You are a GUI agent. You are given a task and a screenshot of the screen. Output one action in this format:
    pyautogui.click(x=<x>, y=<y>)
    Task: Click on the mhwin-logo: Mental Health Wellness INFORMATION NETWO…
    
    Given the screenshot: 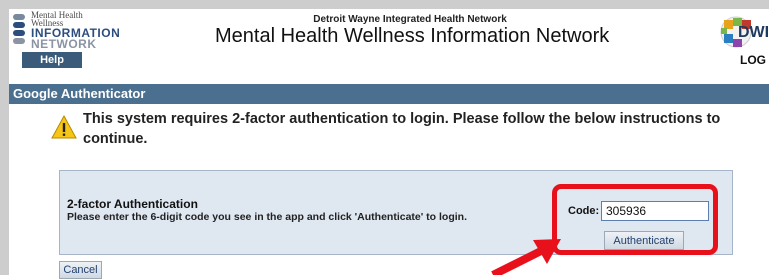 What is the action you would take?
    pyautogui.click(x=88, y=31)
    